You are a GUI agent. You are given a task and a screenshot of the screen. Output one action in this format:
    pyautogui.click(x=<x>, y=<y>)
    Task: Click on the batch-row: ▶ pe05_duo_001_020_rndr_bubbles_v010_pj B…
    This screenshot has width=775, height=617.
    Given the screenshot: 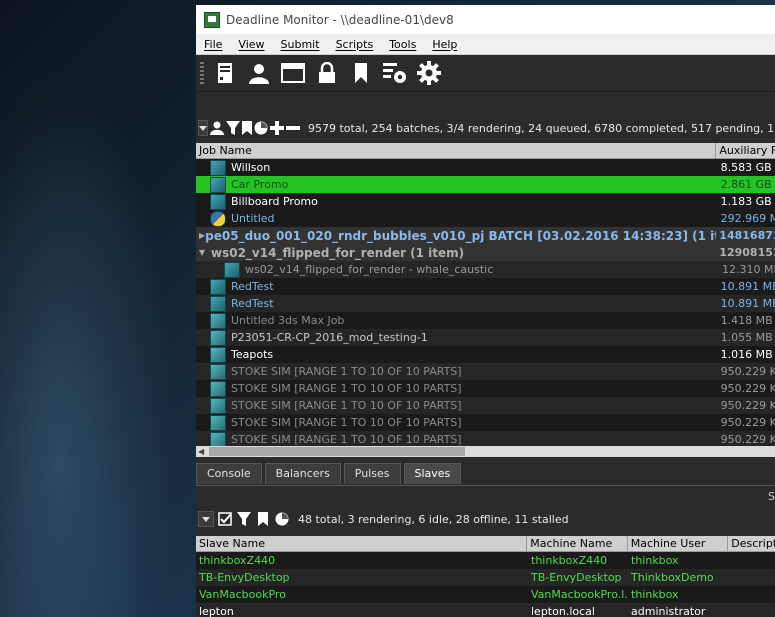 What is the action you would take?
    pyautogui.click(x=485, y=235)
    